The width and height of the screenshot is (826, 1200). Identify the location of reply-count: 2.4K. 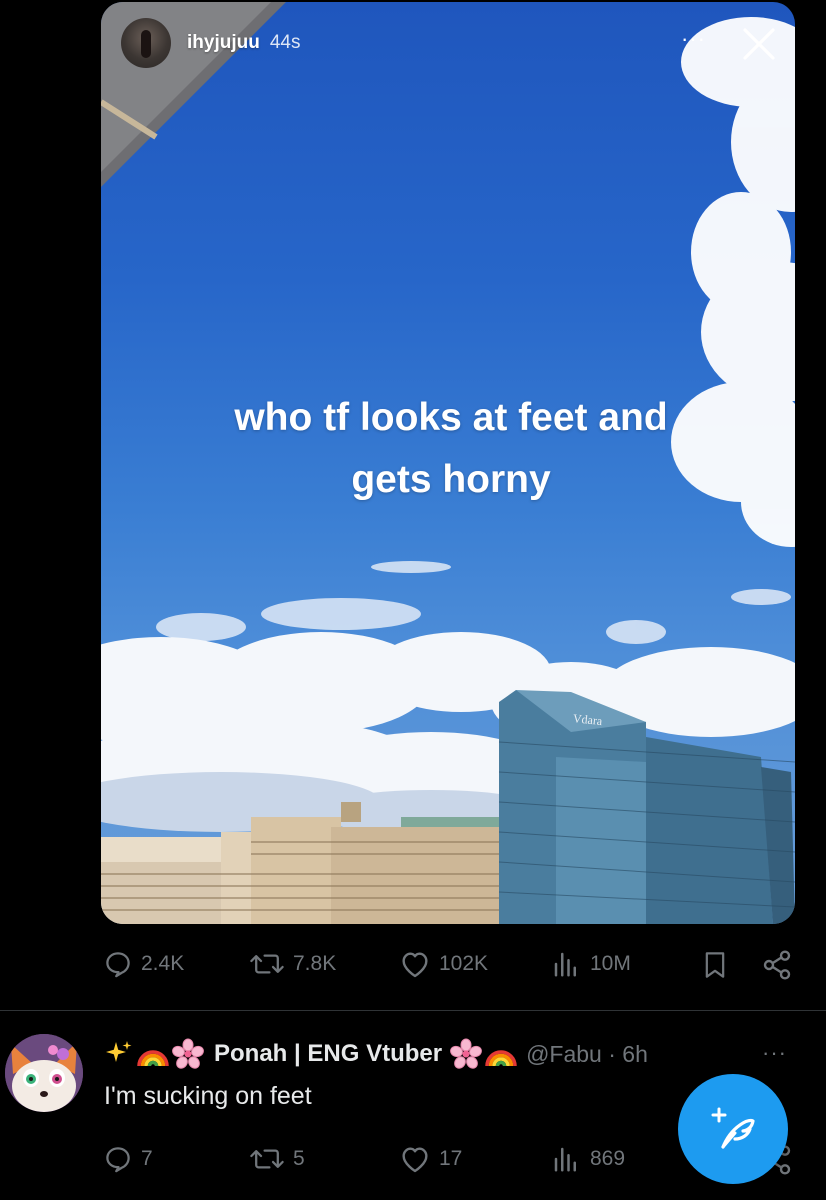
(163, 963).